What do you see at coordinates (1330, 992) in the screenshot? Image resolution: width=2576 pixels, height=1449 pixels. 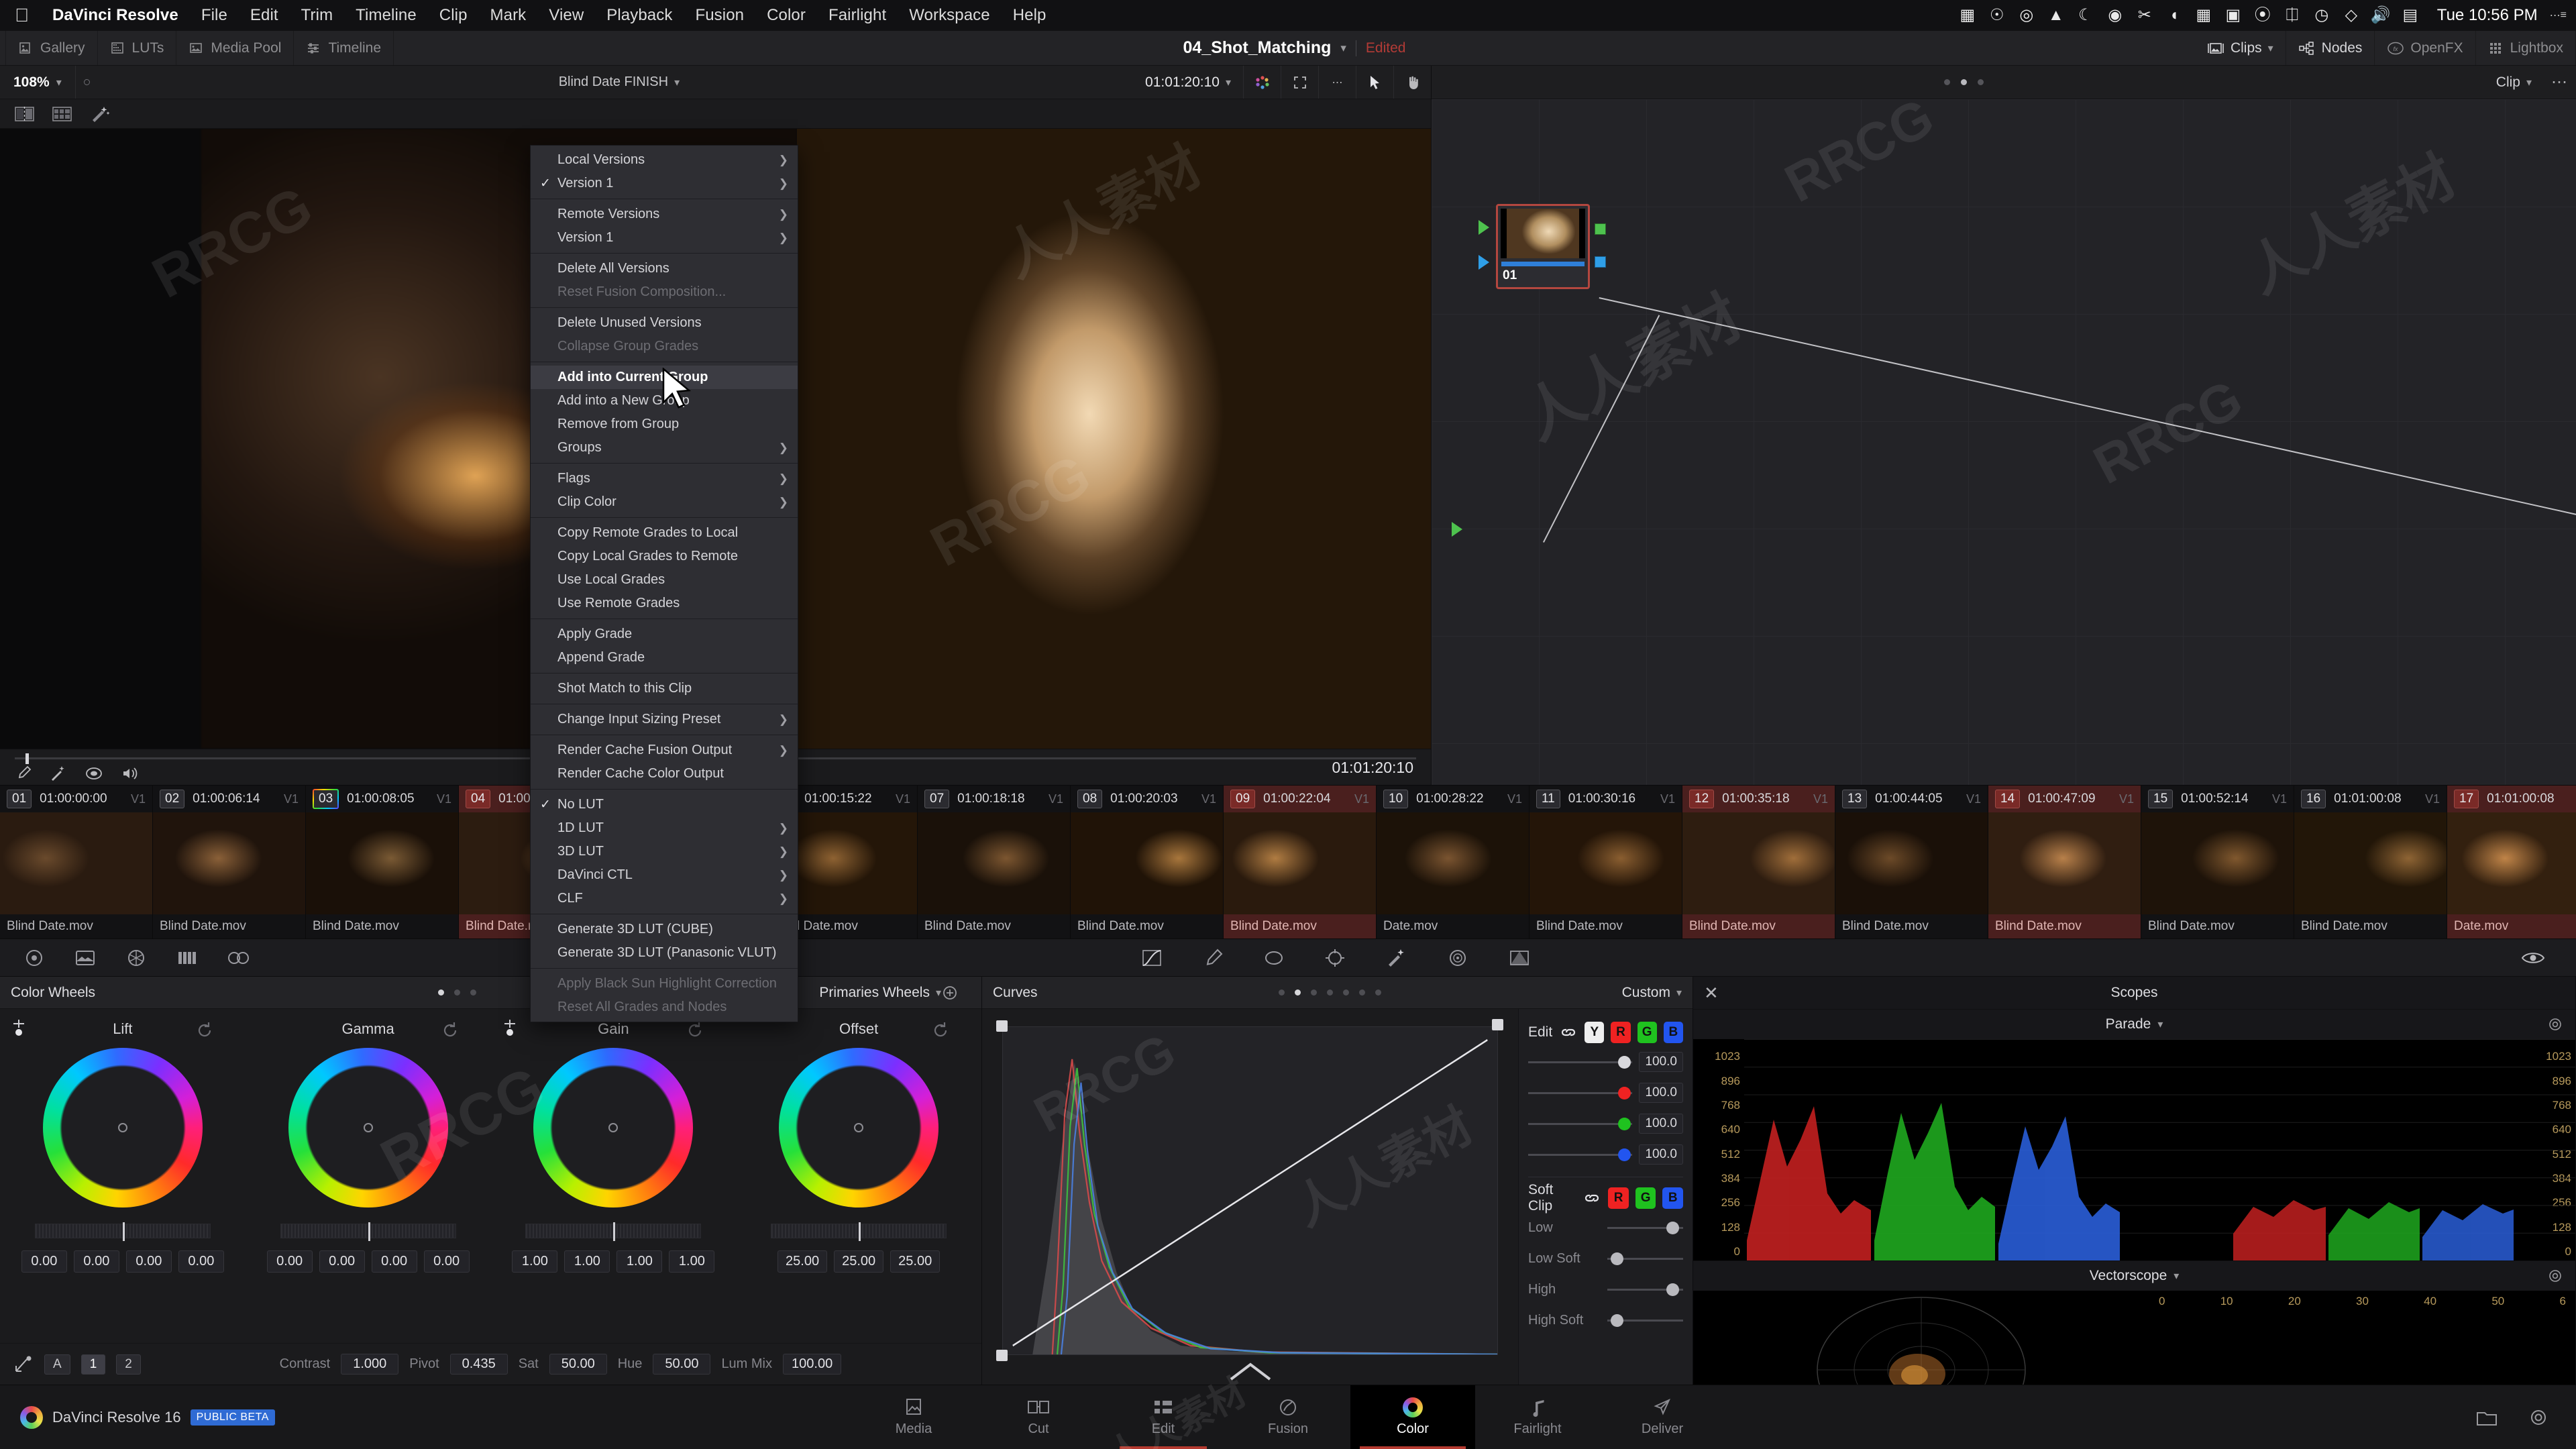 I see `curves-page-dots` at bounding box center [1330, 992].